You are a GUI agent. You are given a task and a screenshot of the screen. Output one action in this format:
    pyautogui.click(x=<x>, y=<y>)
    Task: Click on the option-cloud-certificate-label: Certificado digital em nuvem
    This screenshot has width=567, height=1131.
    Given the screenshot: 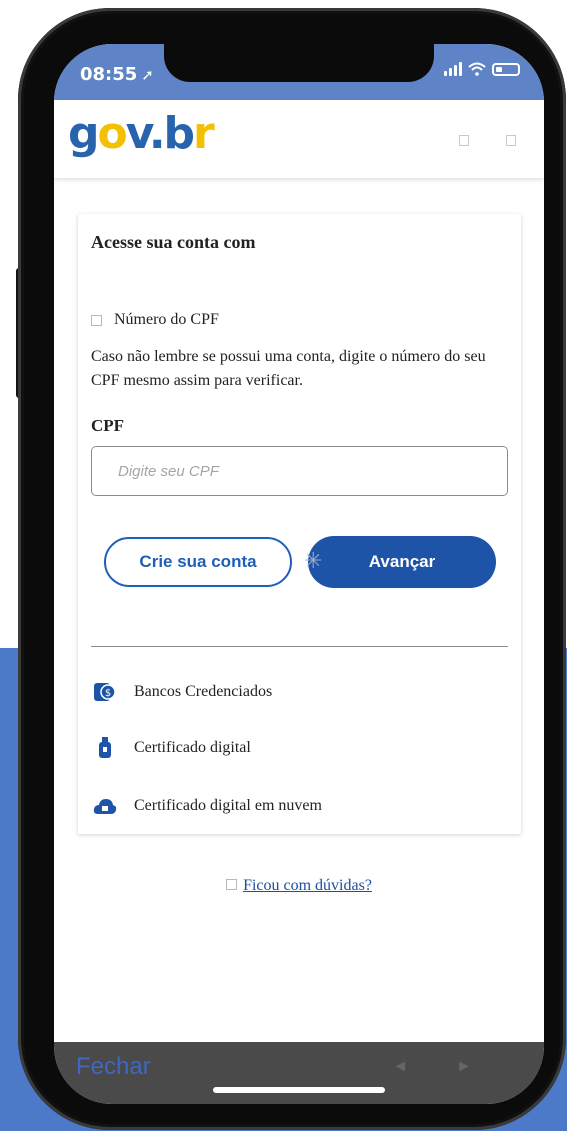 What is the action you would take?
    pyautogui.click(x=228, y=805)
    